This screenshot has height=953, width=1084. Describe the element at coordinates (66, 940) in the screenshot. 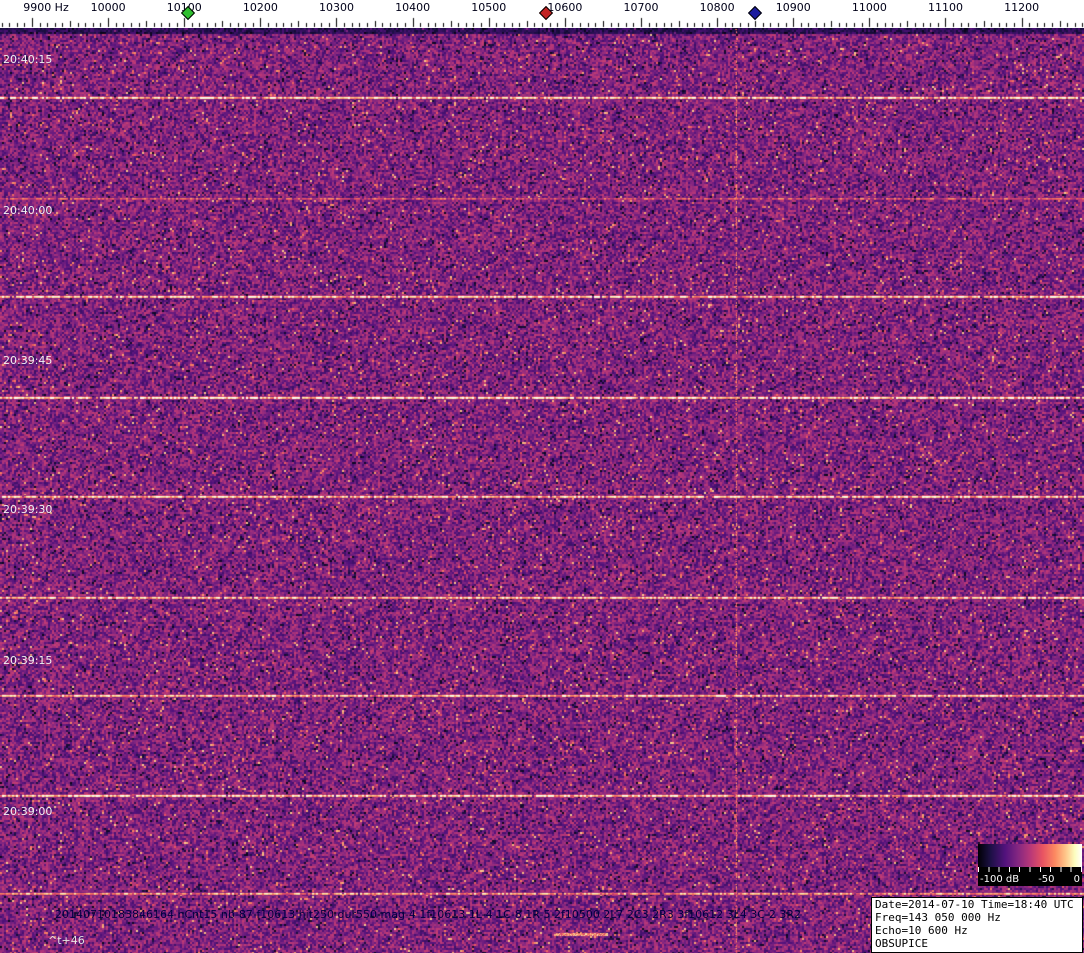

I see `corner-status-text: ^t+46` at that location.